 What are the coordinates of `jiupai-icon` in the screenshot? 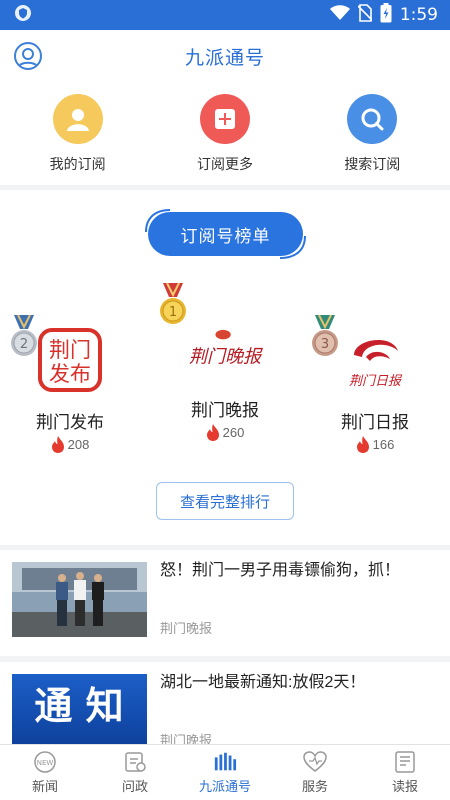 It's located at (225, 762).